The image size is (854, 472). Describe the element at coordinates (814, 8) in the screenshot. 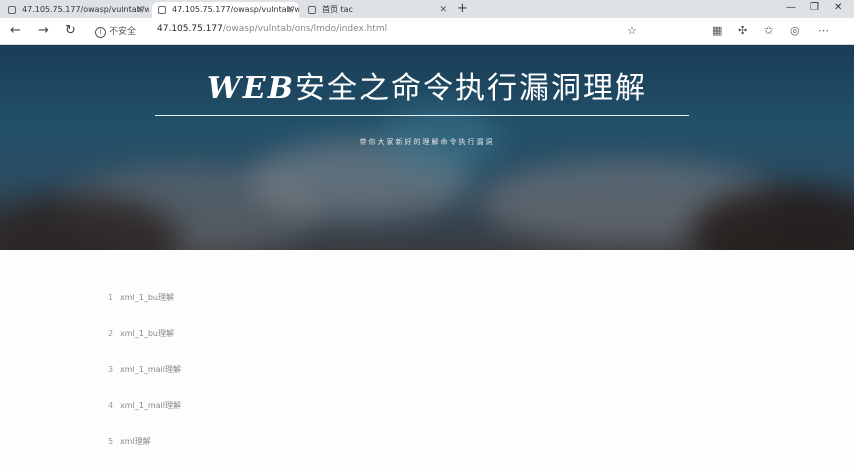

I see `maximize-button: ❐` at that location.